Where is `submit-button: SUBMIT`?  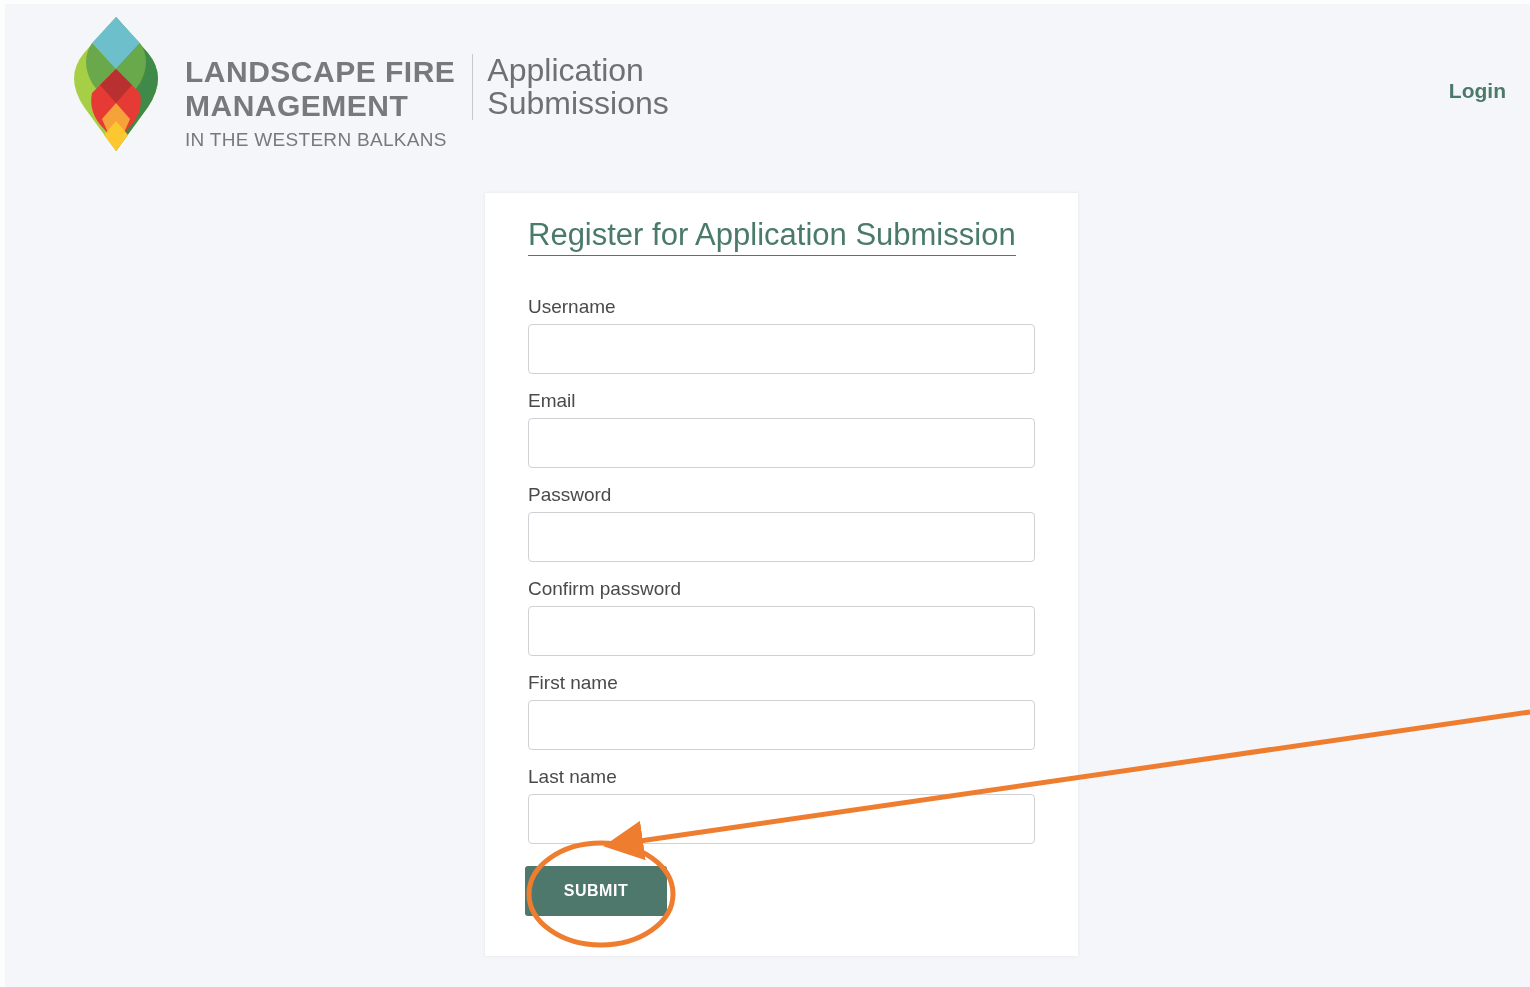 submit-button: SUBMIT is located at coordinates (596, 891).